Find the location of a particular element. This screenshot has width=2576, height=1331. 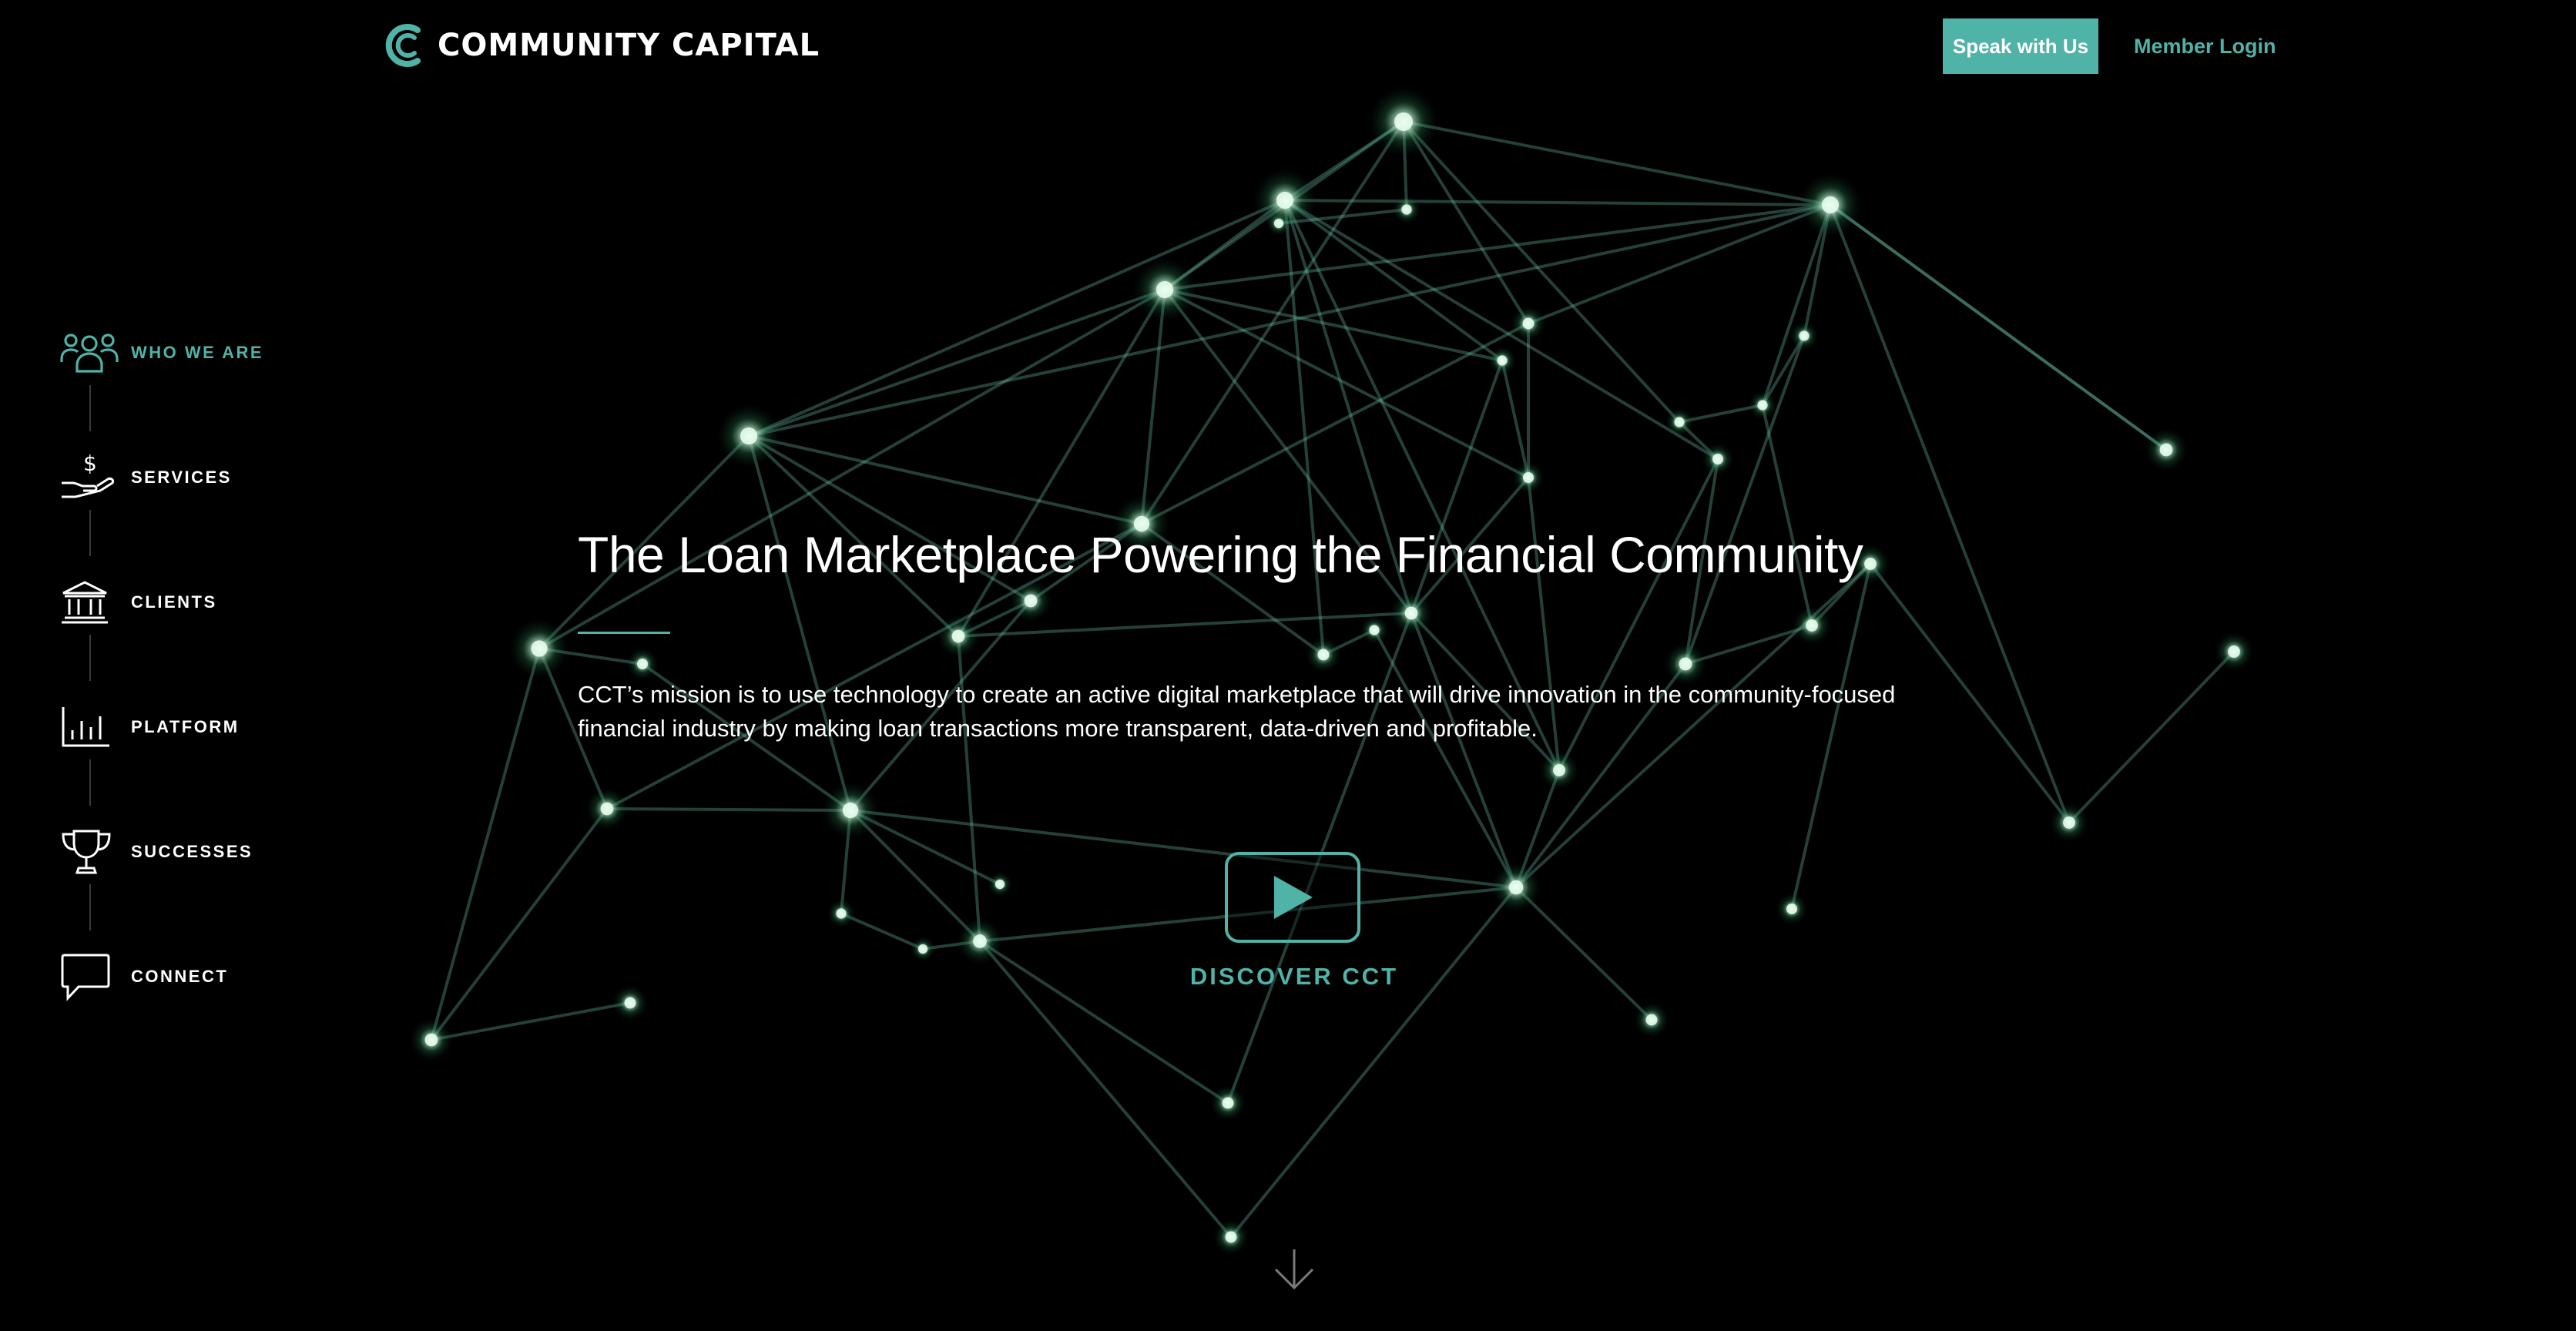

bank-icon is located at coordinates (90, 603).